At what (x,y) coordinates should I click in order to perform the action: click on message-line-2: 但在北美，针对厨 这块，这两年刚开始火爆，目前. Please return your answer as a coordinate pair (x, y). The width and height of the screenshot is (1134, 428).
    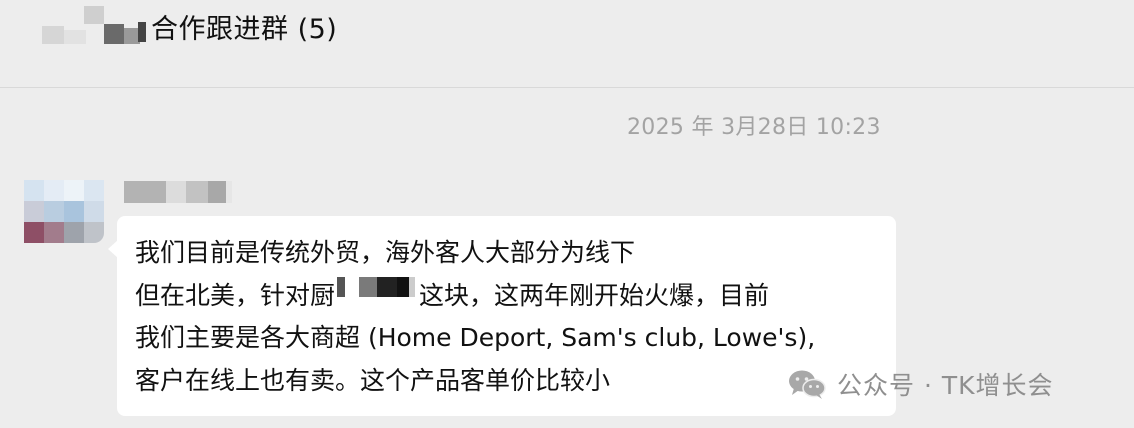
    Looking at the image, I should click on (506, 296).